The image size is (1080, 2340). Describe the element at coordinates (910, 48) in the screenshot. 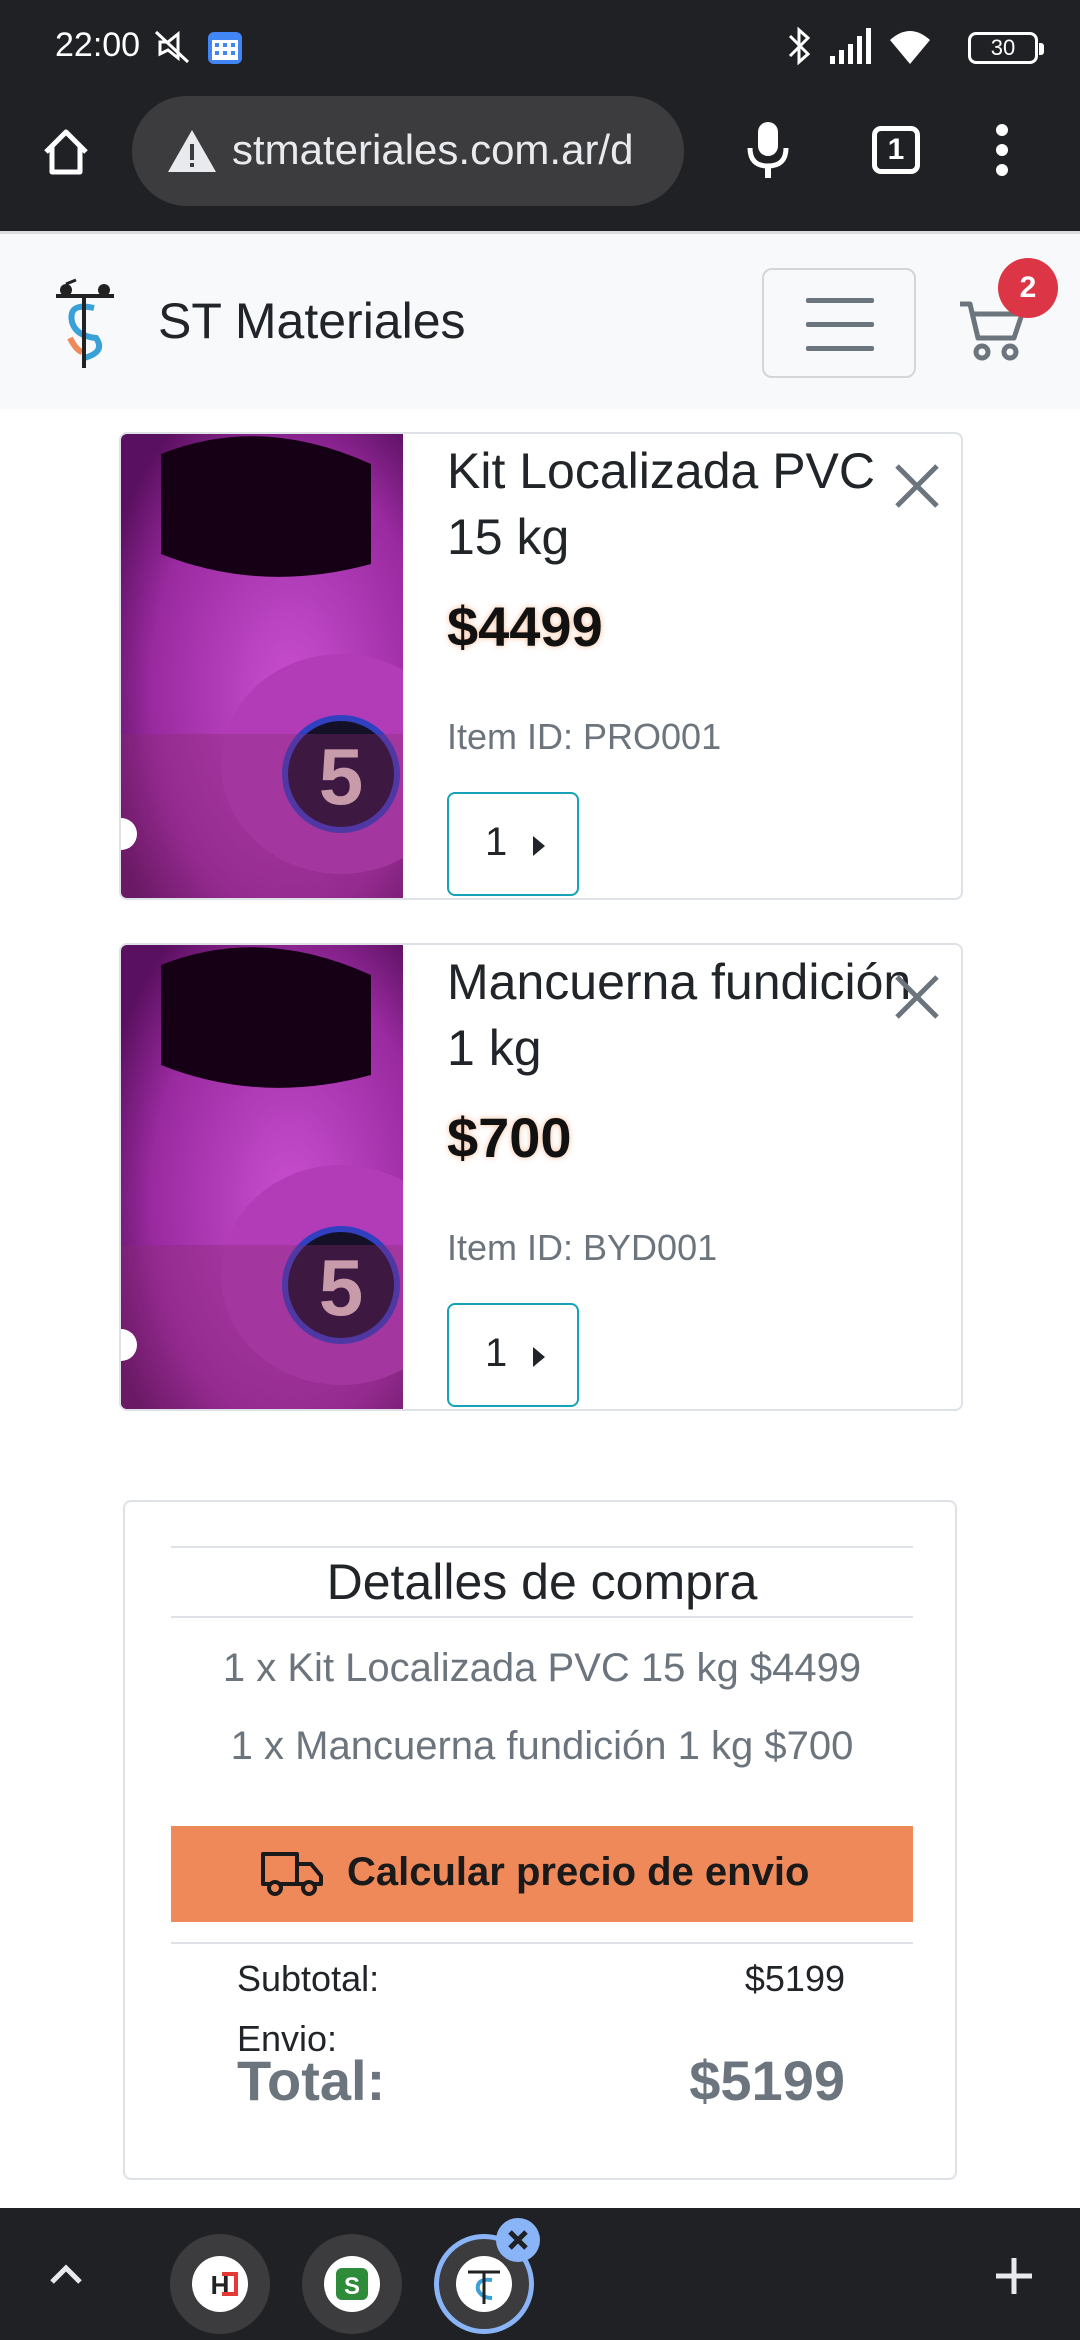

I see `wifi-icon` at that location.